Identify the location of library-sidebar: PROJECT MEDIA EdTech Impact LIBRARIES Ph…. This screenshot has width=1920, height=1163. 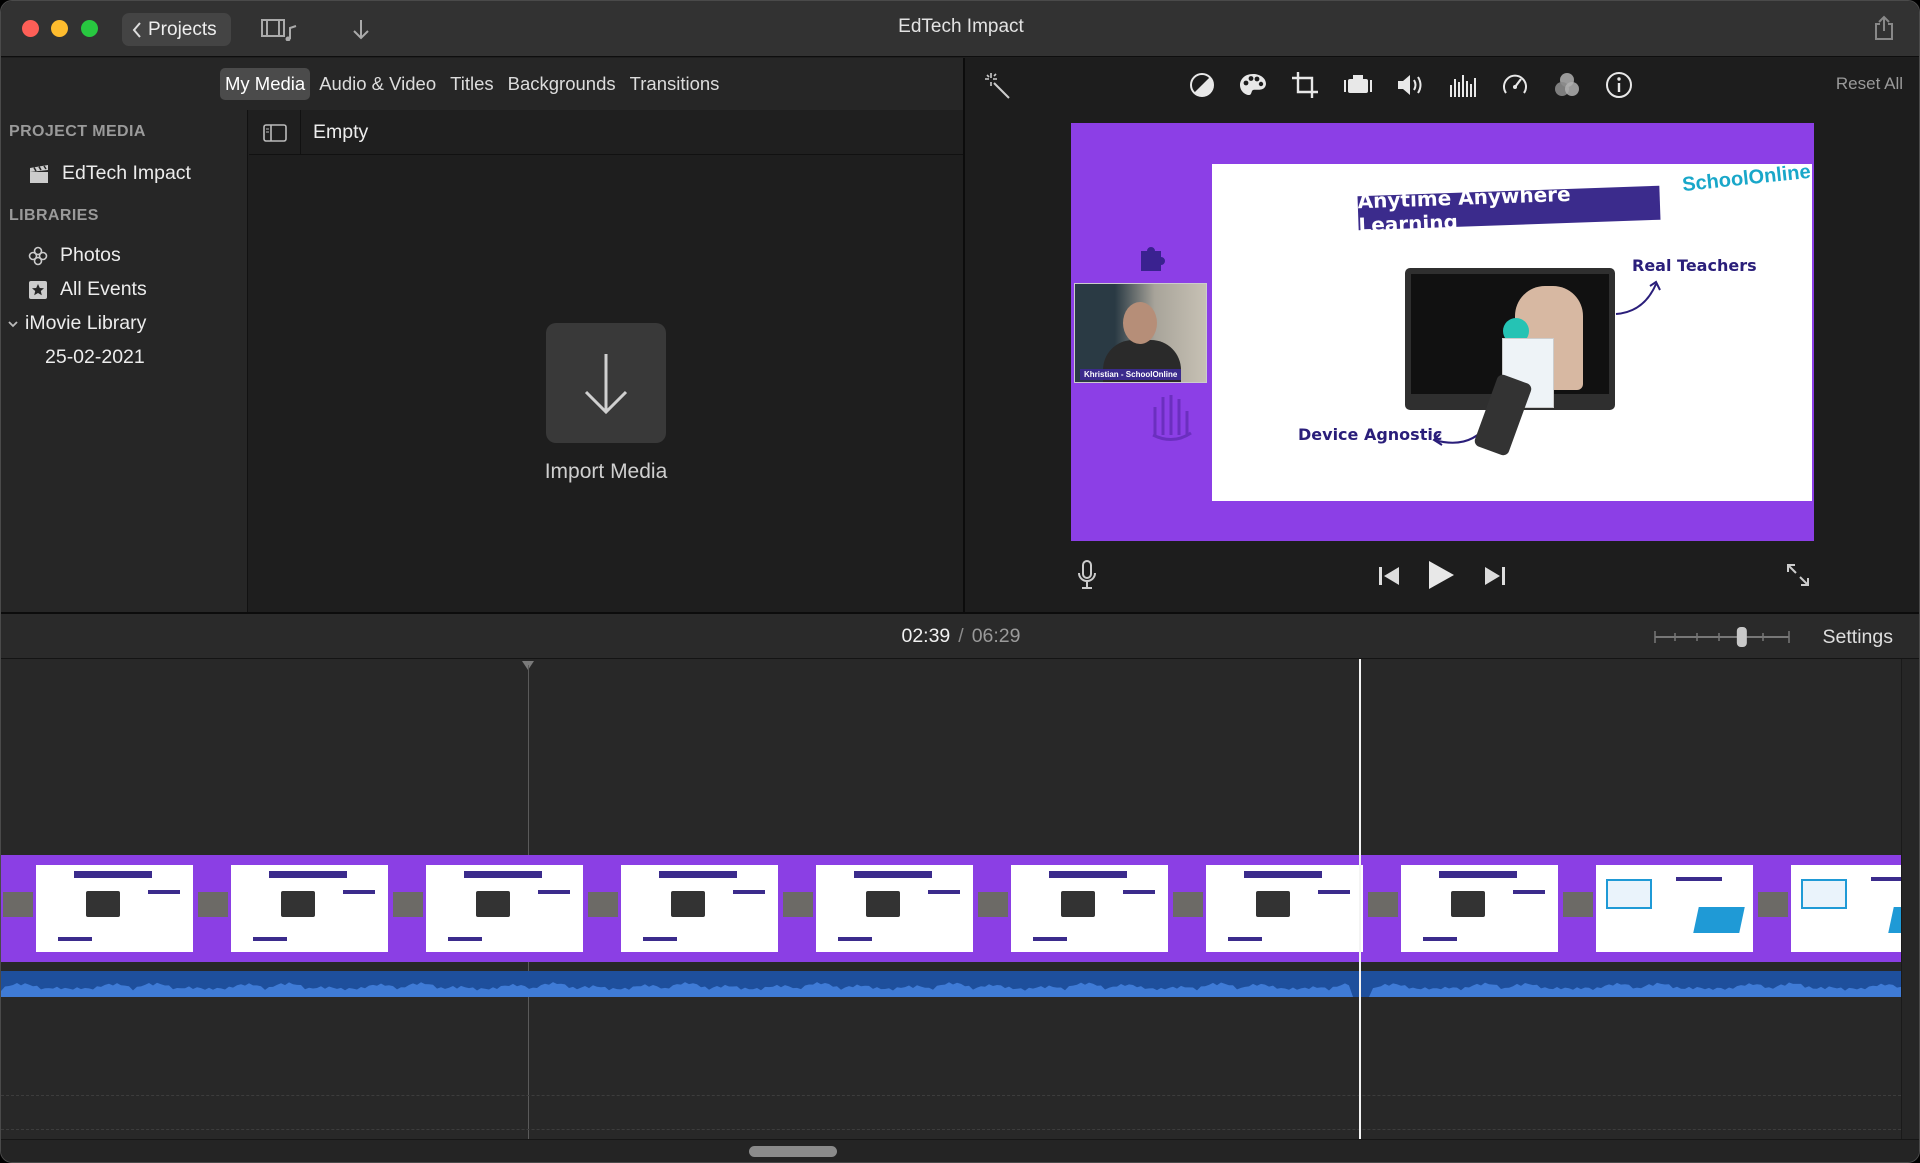
(124, 361).